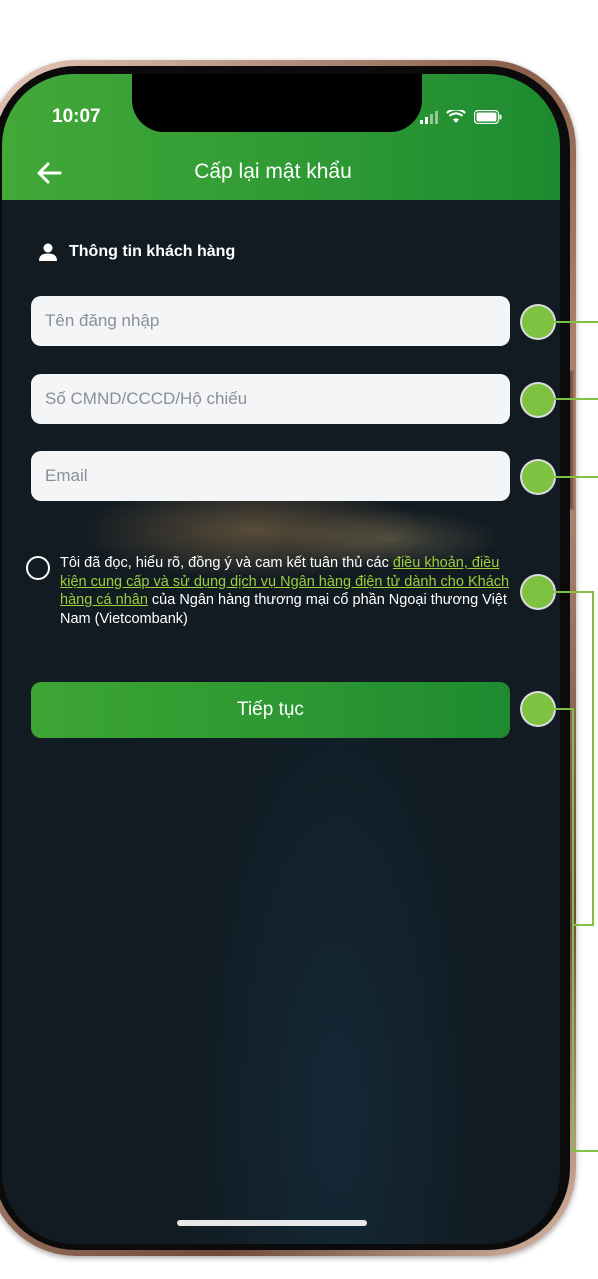 The height and width of the screenshot is (1279, 598). Describe the element at coordinates (573, 440) in the screenshot. I see `phone-side-button` at that location.